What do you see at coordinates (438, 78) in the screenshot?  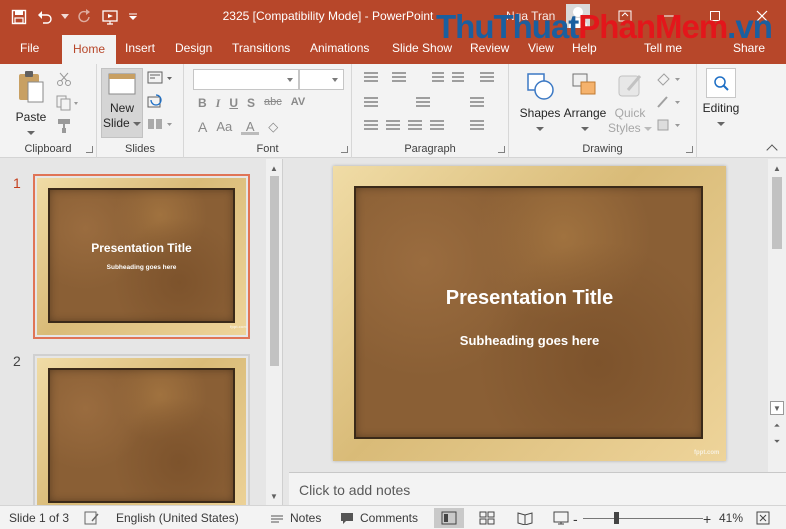 I see `decrease-indent-icon` at bounding box center [438, 78].